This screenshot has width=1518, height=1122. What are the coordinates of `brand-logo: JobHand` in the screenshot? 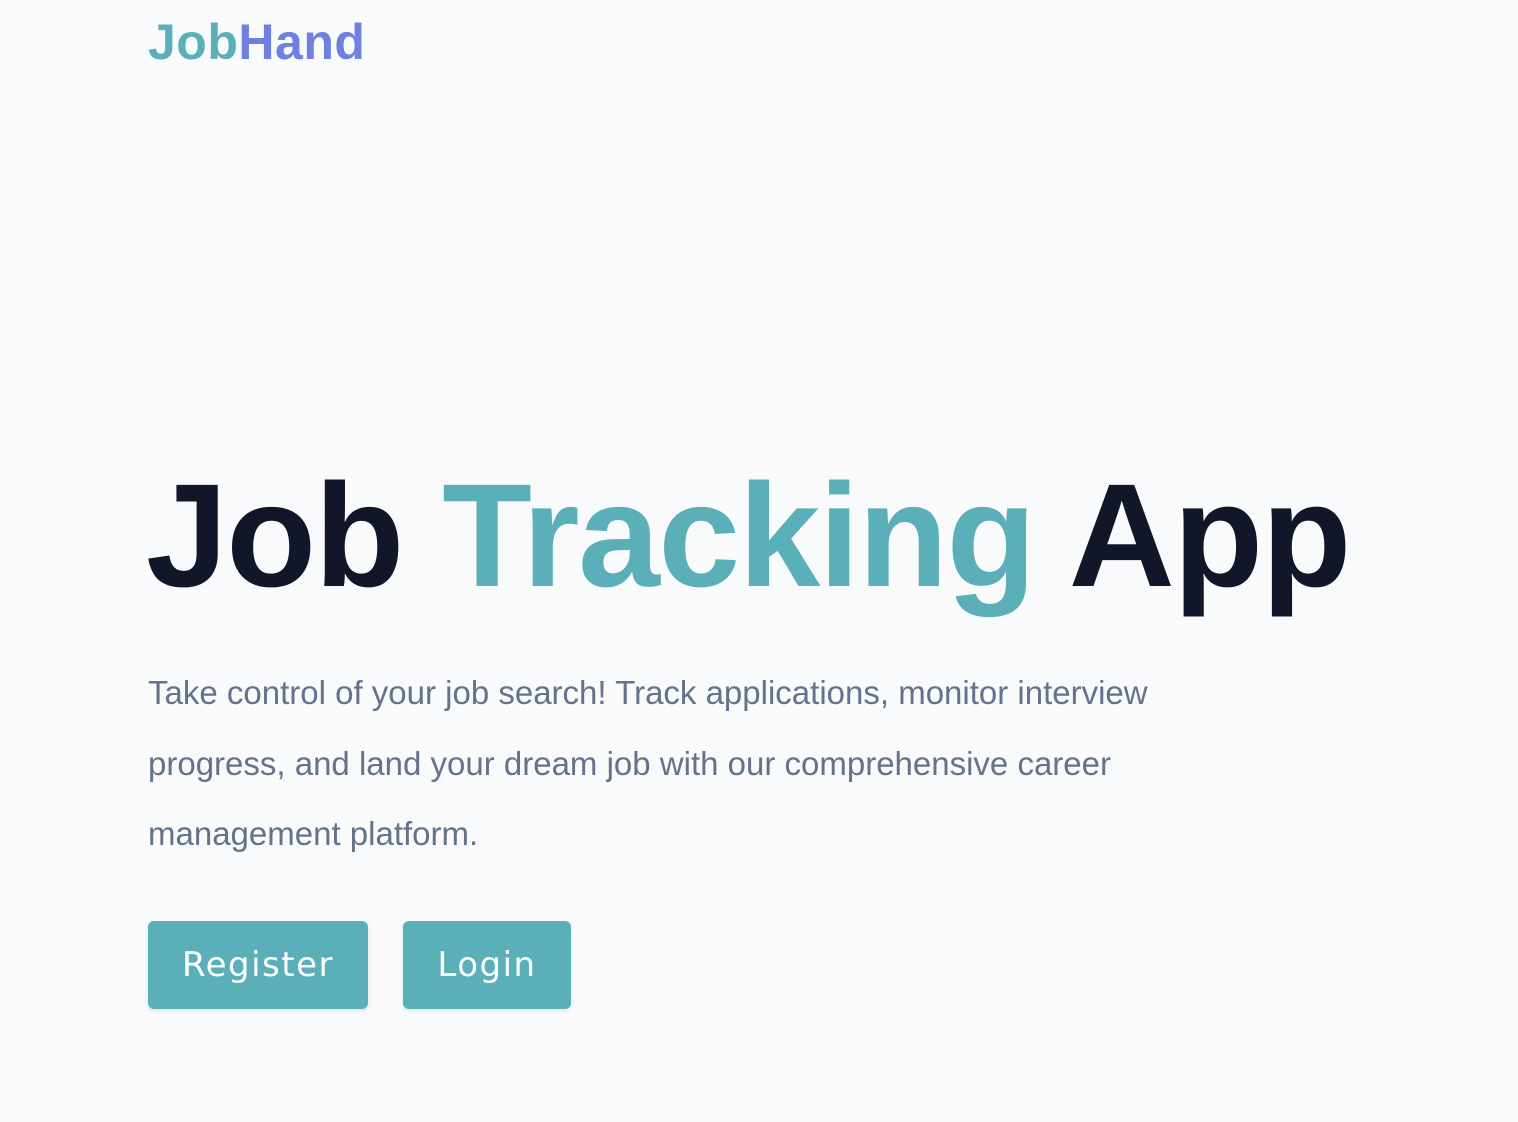 It's located at (256, 42).